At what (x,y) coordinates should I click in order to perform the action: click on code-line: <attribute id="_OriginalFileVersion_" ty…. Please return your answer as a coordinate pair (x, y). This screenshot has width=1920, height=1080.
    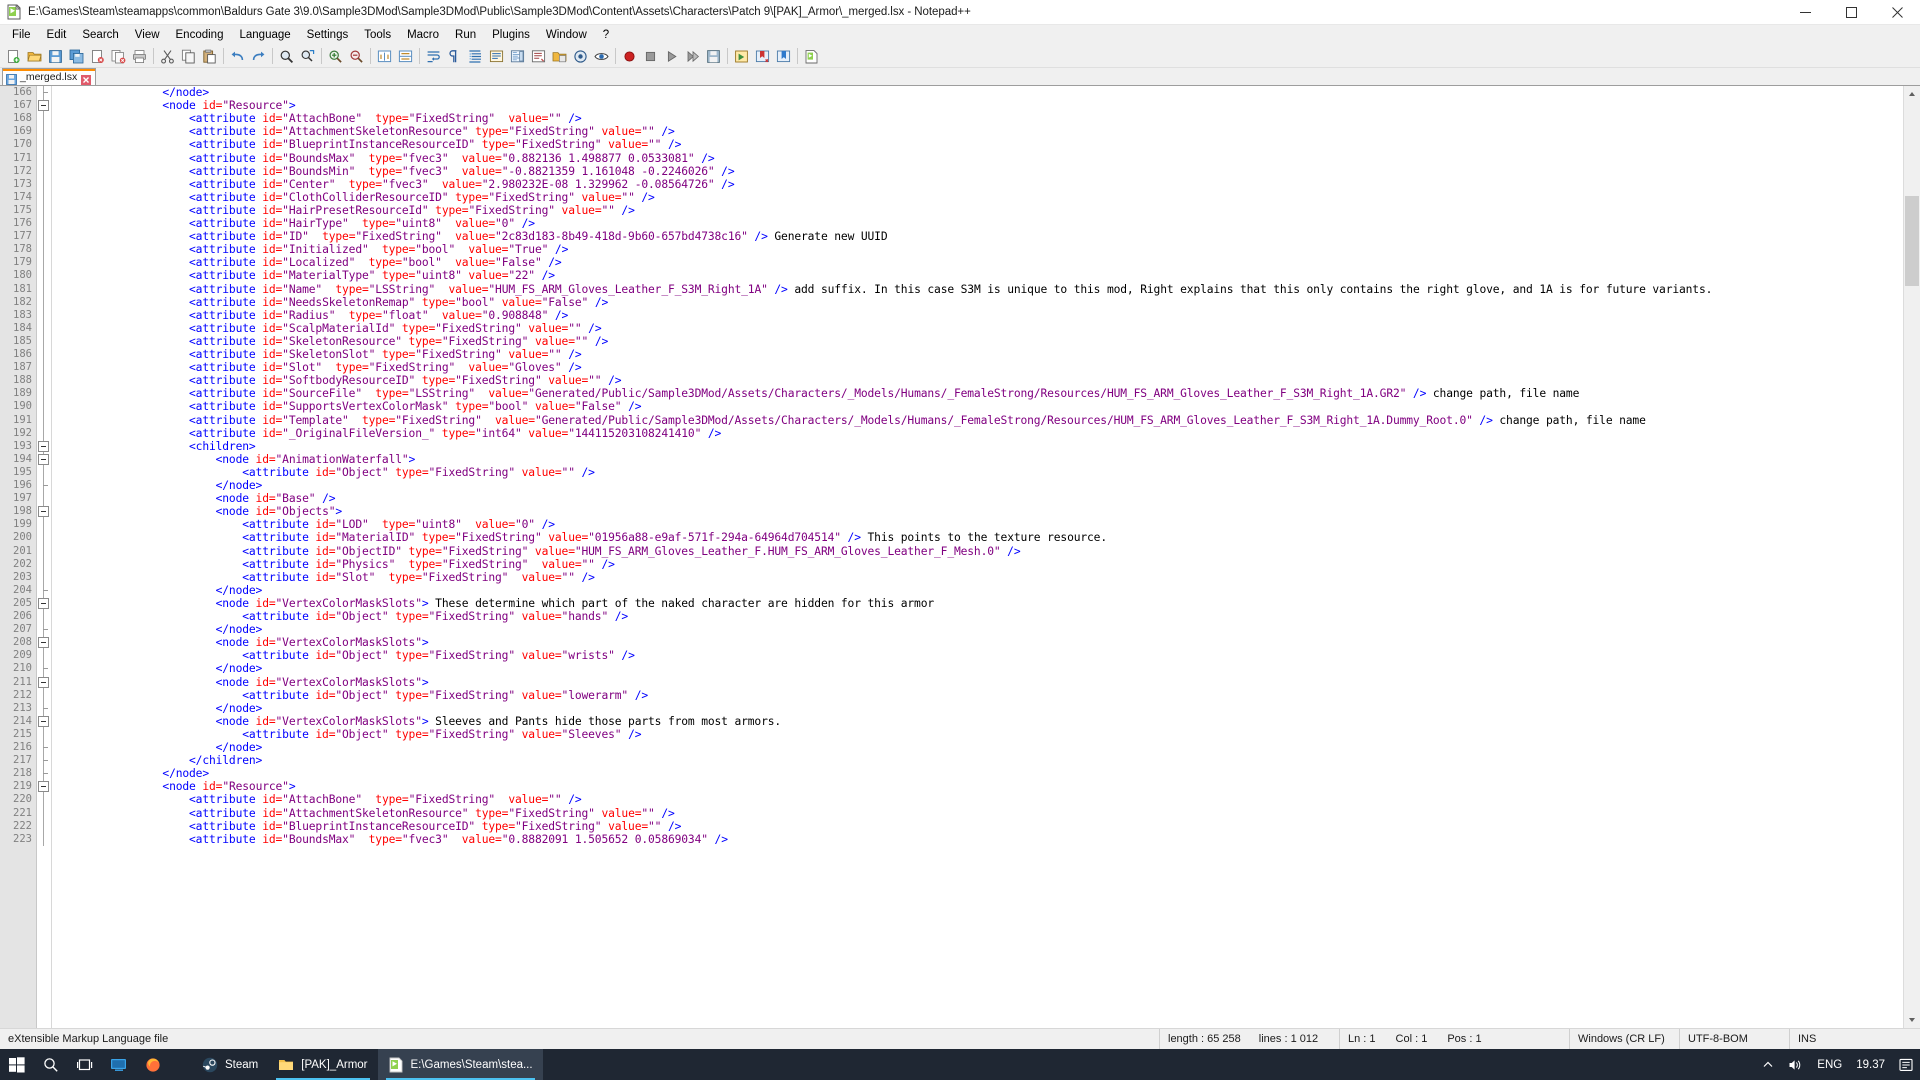
    Looking at the image, I should click on (388, 433).